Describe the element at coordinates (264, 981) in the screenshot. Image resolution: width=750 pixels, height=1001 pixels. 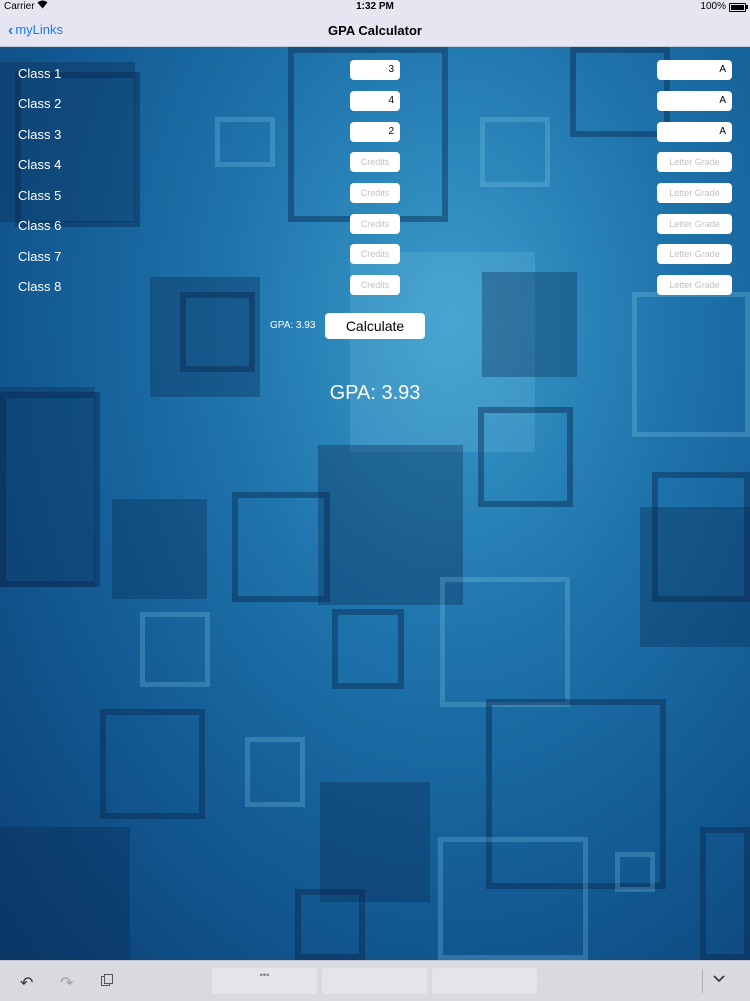
I see `predictive-slot-1: •••` at that location.